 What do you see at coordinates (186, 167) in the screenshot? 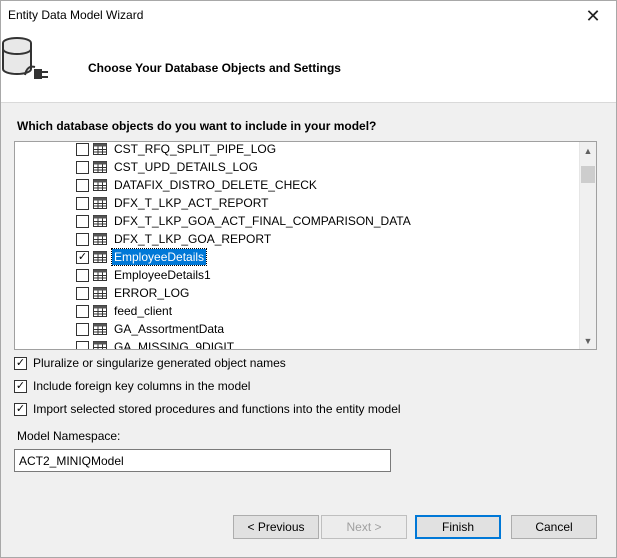
I see `object-label: CST_UPD_DETAILS_LOG` at bounding box center [186, 167].